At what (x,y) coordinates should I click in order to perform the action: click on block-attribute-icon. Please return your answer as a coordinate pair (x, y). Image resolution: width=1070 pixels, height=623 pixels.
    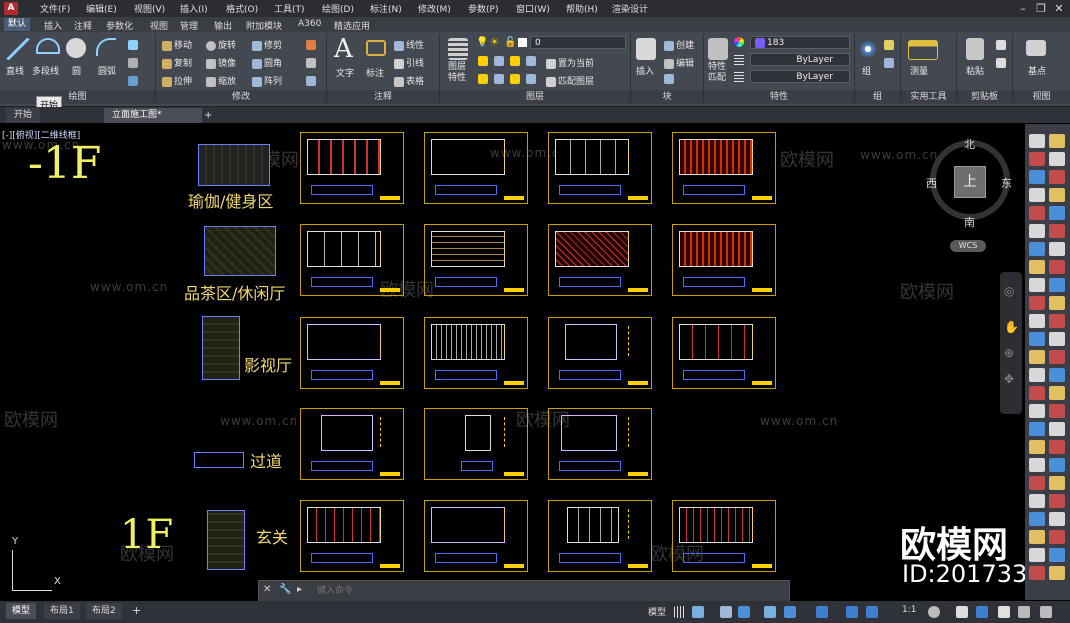
    Looking at the image, I should click on (669, 79).